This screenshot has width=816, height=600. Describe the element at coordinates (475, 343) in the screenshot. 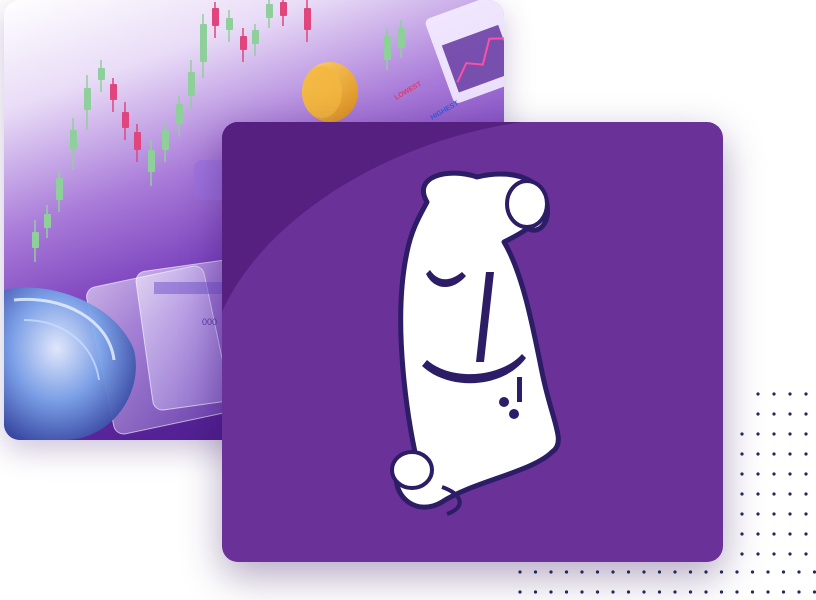

I see `scroll-shape` at that location.